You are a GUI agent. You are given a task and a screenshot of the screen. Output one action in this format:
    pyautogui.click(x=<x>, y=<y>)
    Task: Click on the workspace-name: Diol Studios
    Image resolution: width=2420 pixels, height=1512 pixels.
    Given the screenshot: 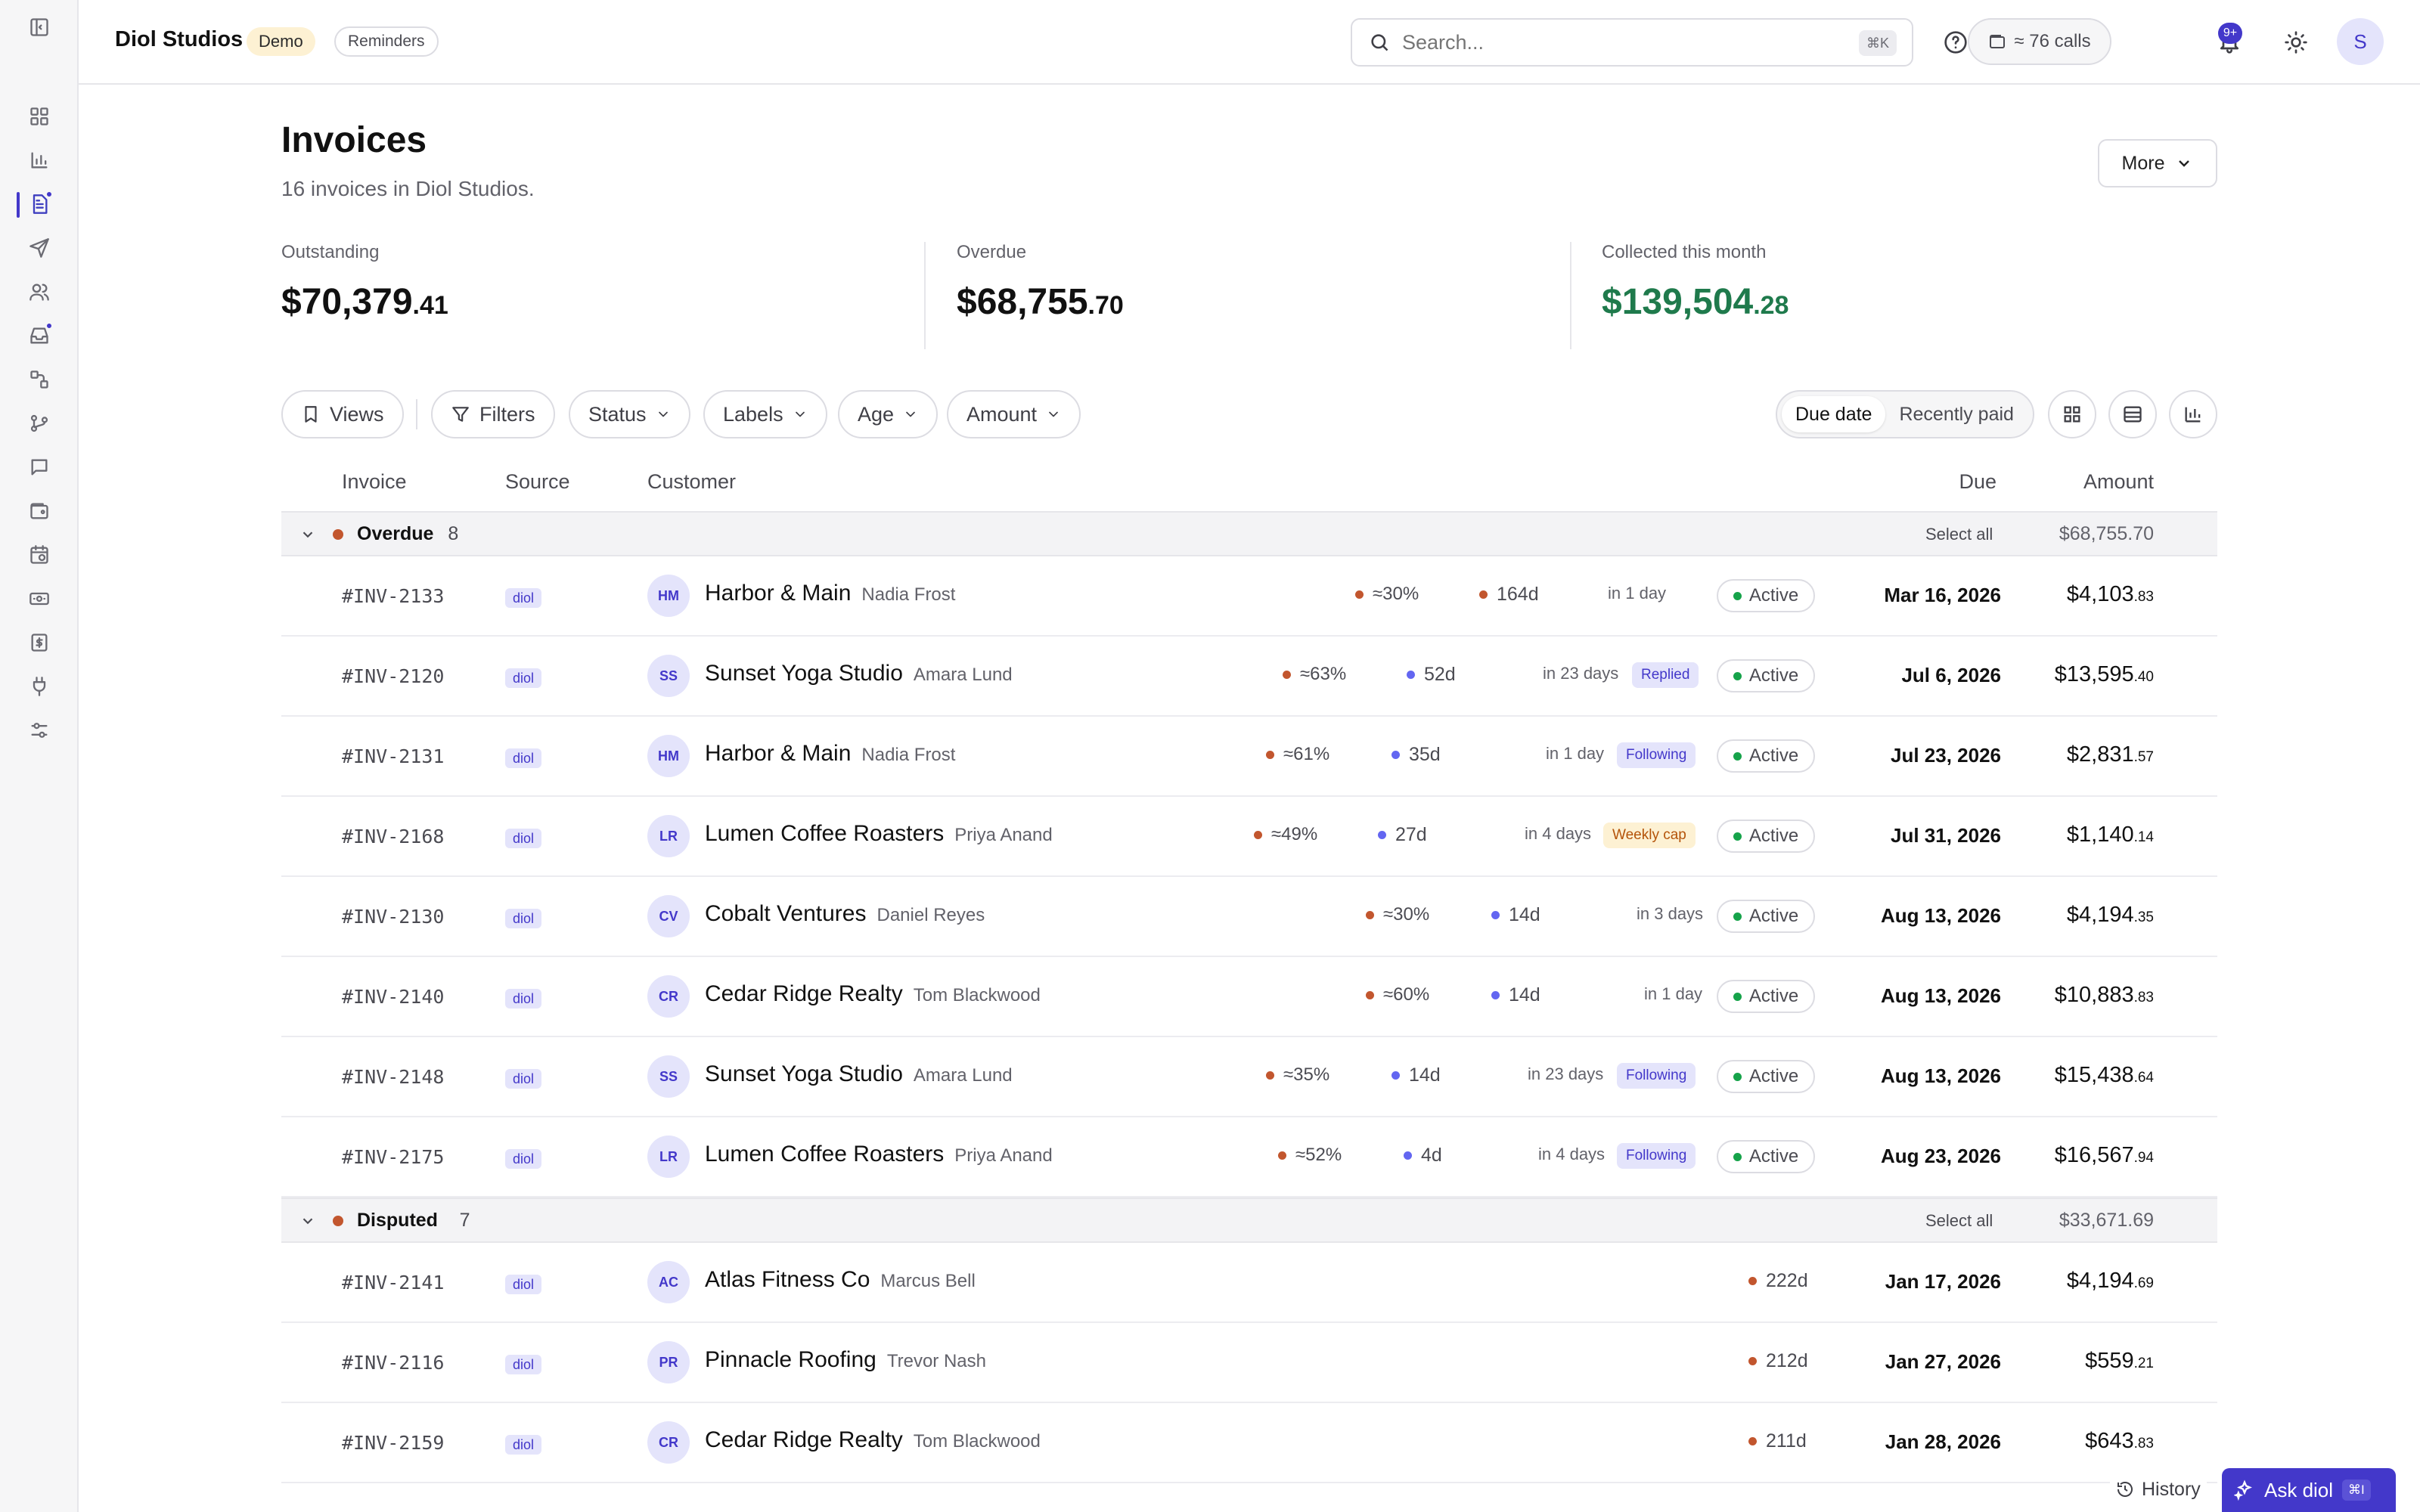 What is the action you would take?
    pyautogui.click(x=179, y=40)
    